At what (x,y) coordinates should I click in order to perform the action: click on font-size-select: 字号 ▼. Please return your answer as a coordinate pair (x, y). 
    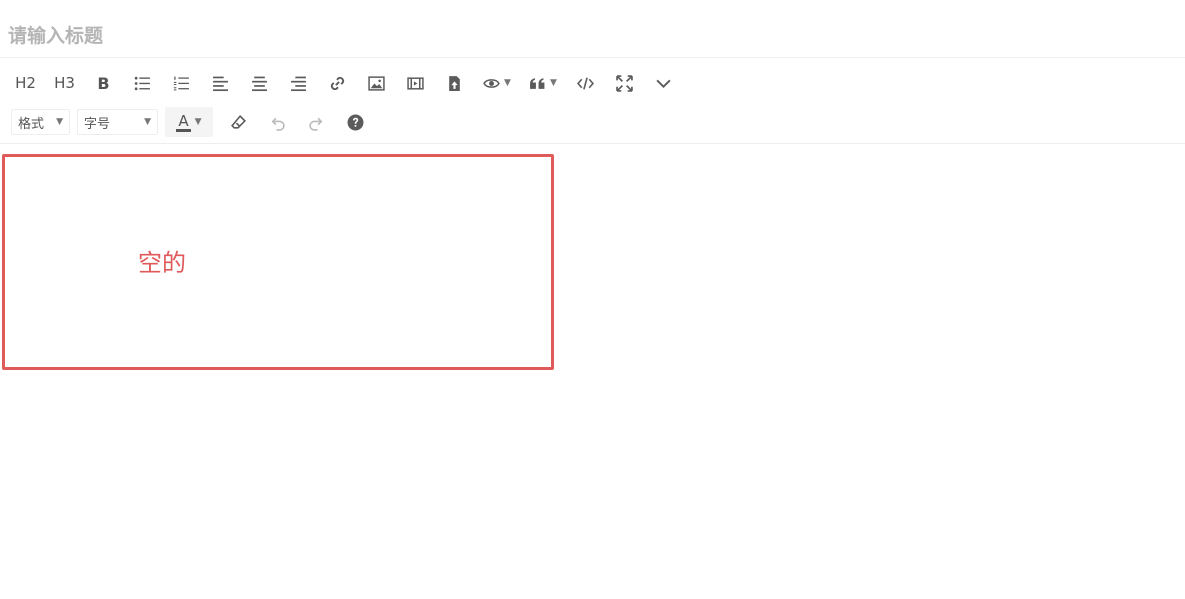
    Looking at the image, I should click on (117, 122).